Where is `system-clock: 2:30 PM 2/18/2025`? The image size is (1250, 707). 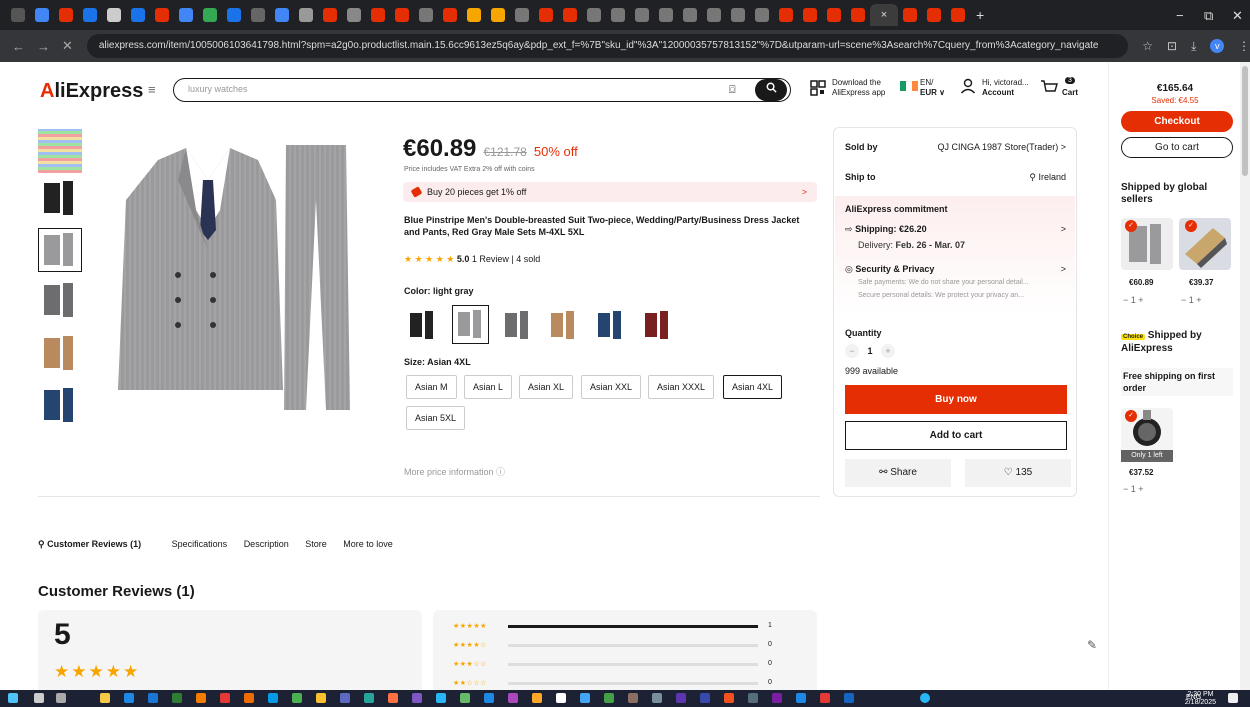
system-clock: 2:30 PM 2/18/2025 is located at coordinates (1200, 699).